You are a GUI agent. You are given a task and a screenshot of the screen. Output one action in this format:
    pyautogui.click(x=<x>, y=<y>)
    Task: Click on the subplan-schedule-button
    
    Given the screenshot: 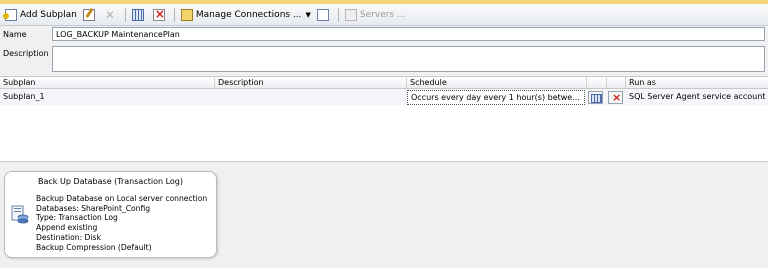 What is the action you would take?
    pyautogui.click(x=139, y=15)
    